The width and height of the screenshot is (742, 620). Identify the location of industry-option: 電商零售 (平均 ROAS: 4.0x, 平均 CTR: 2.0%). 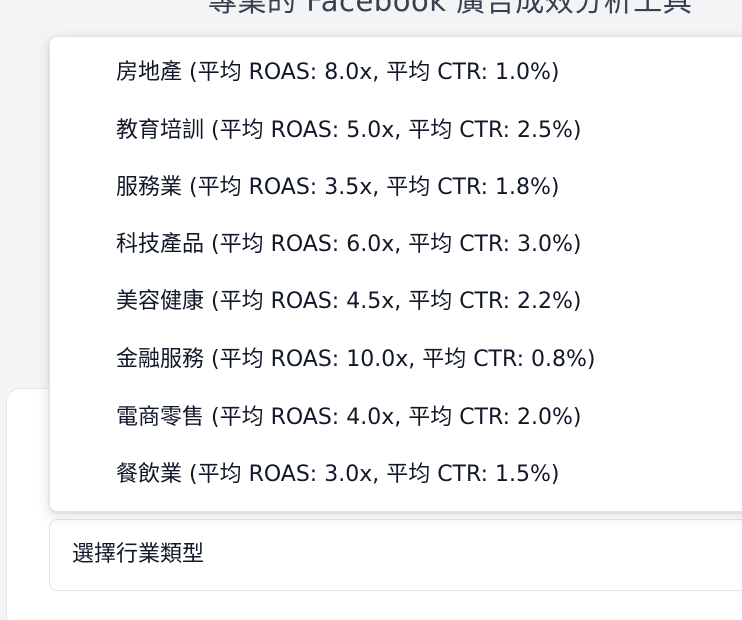
(348, 418).